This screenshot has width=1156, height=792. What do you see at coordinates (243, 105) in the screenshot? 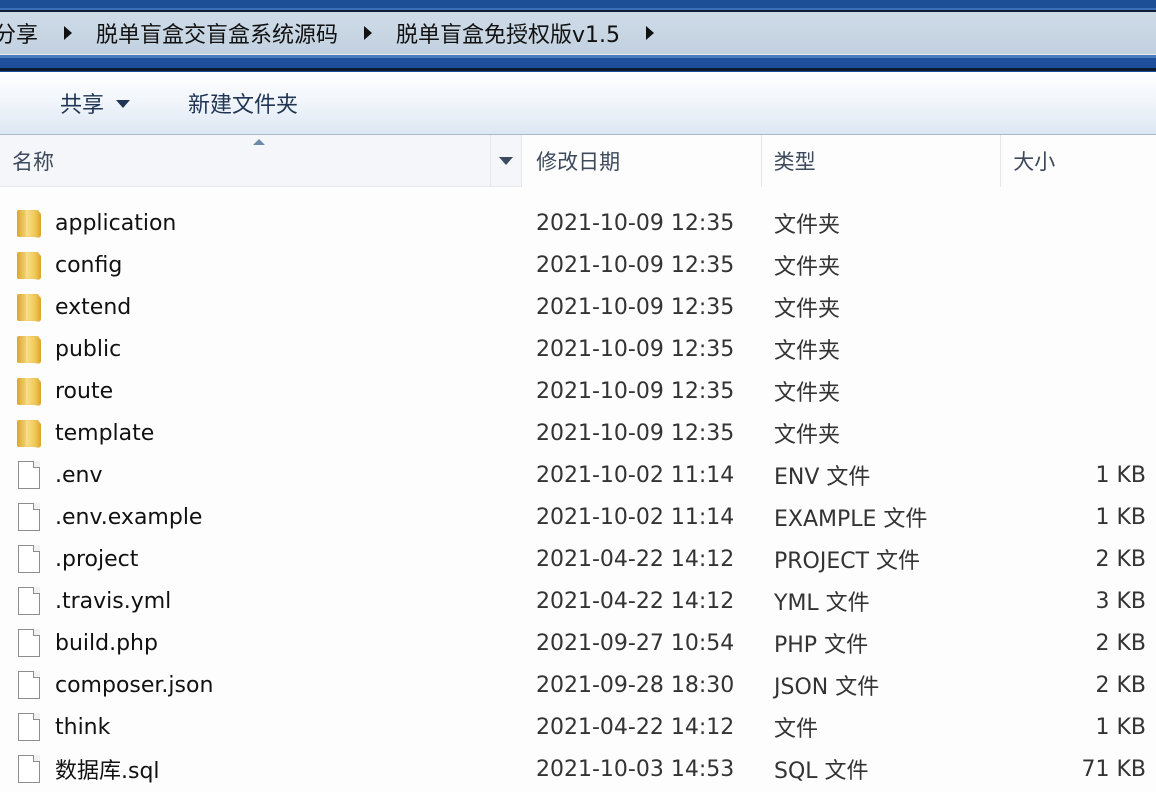
I see `new-folder-label: 新建文件夹` at bounding box center [243, 105].